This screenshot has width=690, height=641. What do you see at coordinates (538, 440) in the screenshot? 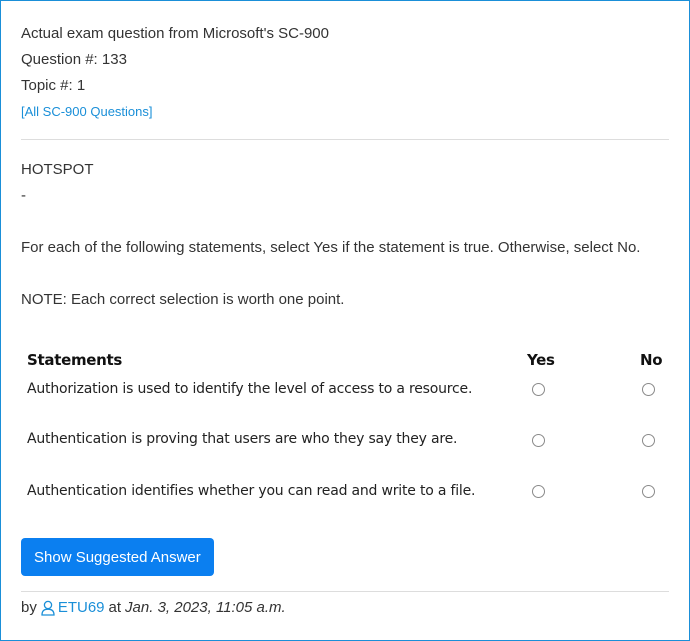
I see `radio-yes-2-icon` at bounding box center [538, 440].